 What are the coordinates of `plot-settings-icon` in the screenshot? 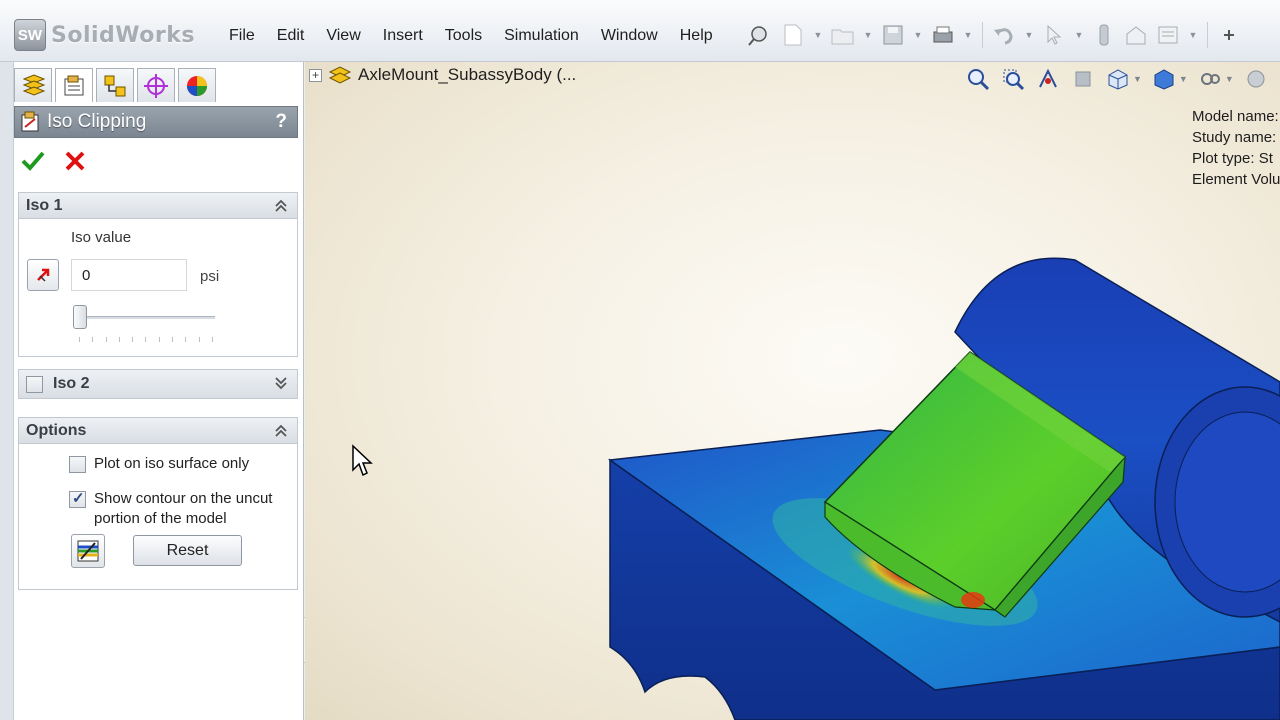 It's located at (88, 551).